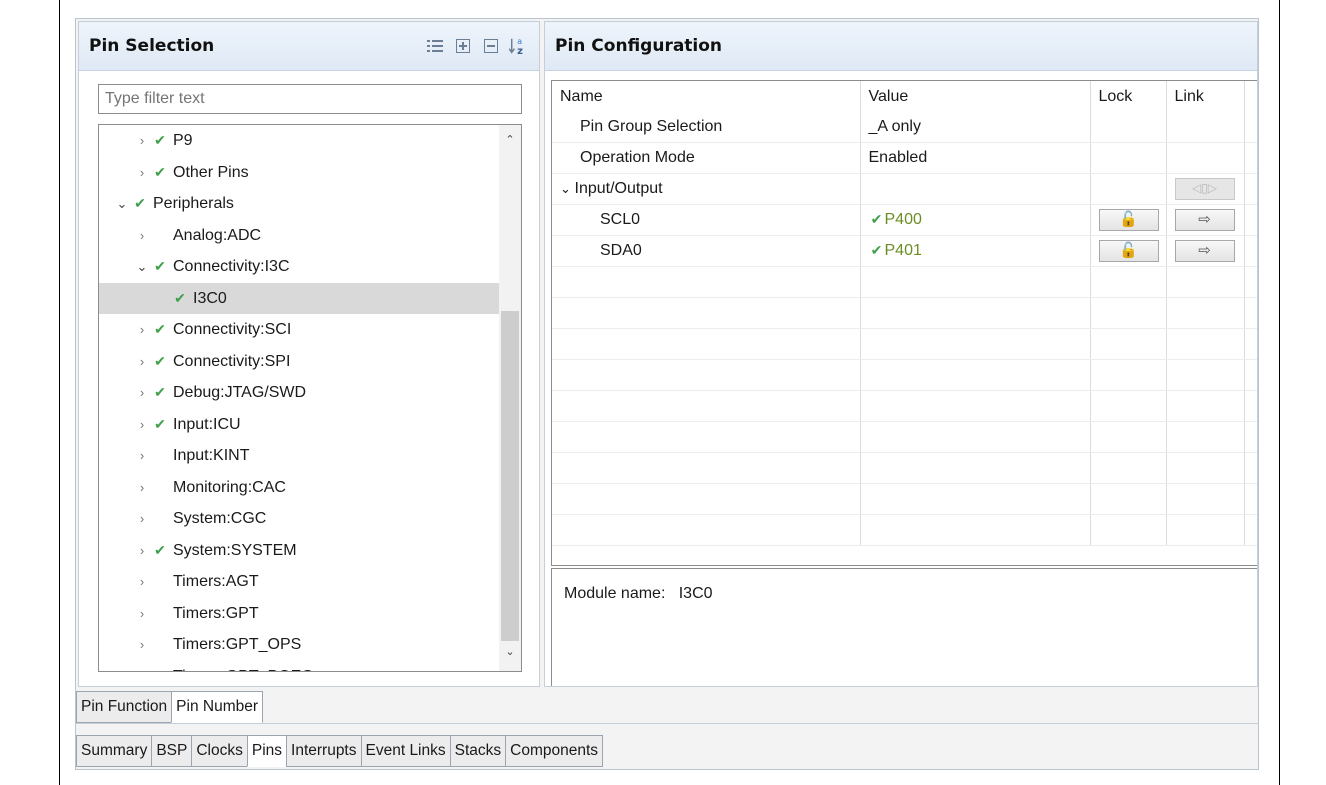  Describe the element at coordinates (510, 142) in the screenshot. I see `scroll-up-icon: ⌃` at that location.